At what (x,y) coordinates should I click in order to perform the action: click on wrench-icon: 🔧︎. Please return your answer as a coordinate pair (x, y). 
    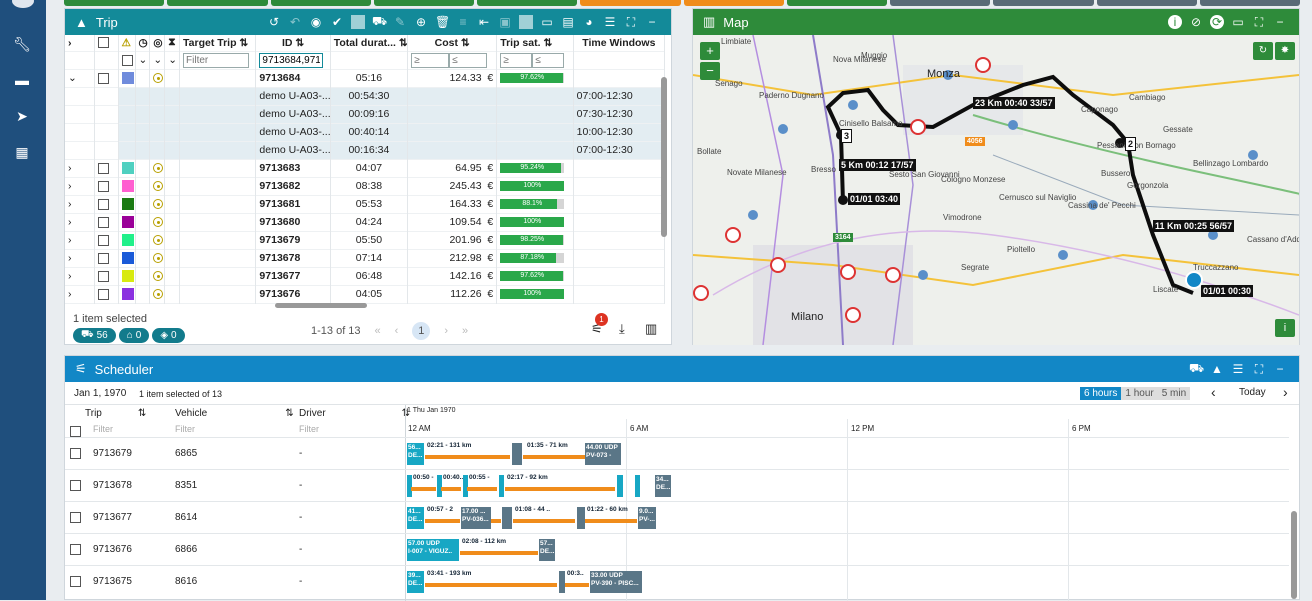
    Looking at the image, I should click on (22, 44).